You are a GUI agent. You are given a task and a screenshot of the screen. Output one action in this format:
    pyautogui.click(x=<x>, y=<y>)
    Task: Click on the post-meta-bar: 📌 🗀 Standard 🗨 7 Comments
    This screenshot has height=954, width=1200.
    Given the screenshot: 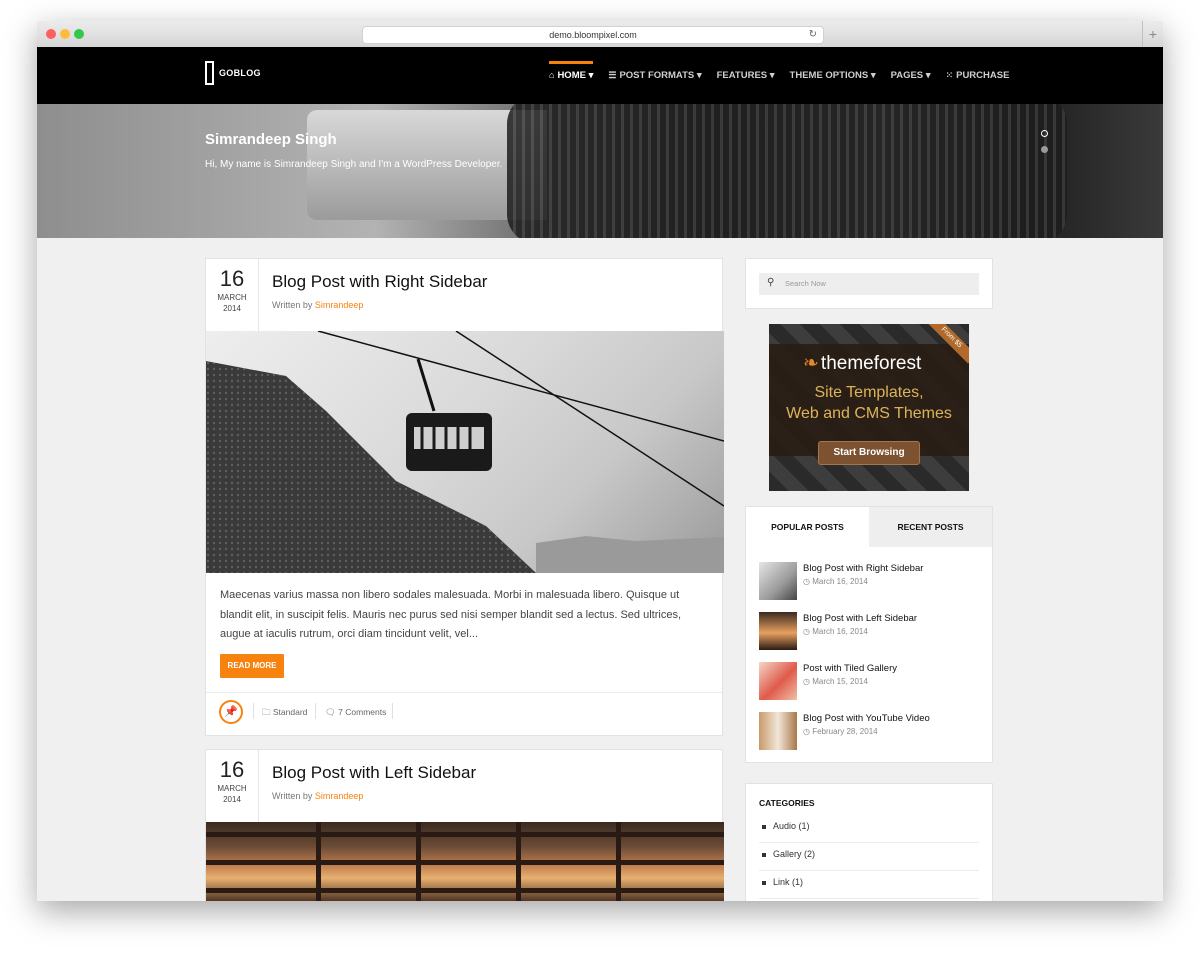 What is the action you would take?
    pyautogui.click(x=464, y=713)
    